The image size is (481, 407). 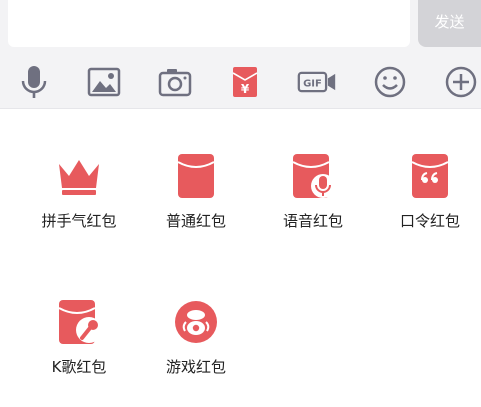 I want to click on plus-icon, so click(x=461, y=82).